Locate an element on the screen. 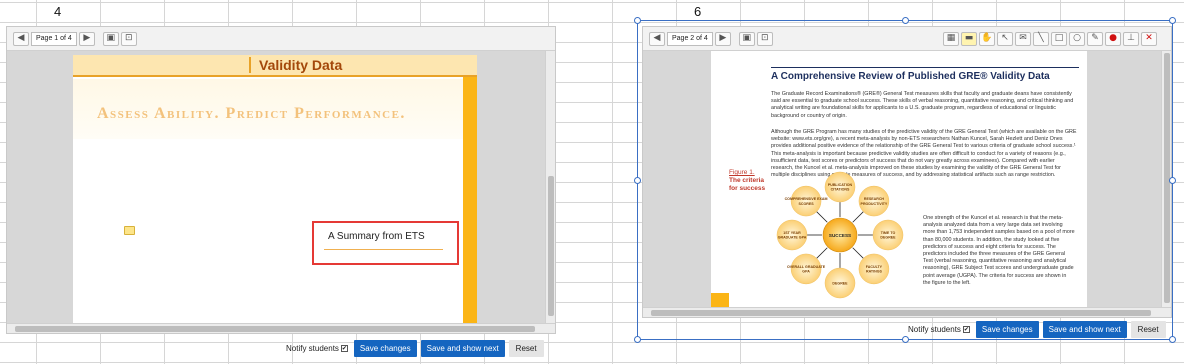  left-vertical-scrollbar is located at coordinates (550, 187).